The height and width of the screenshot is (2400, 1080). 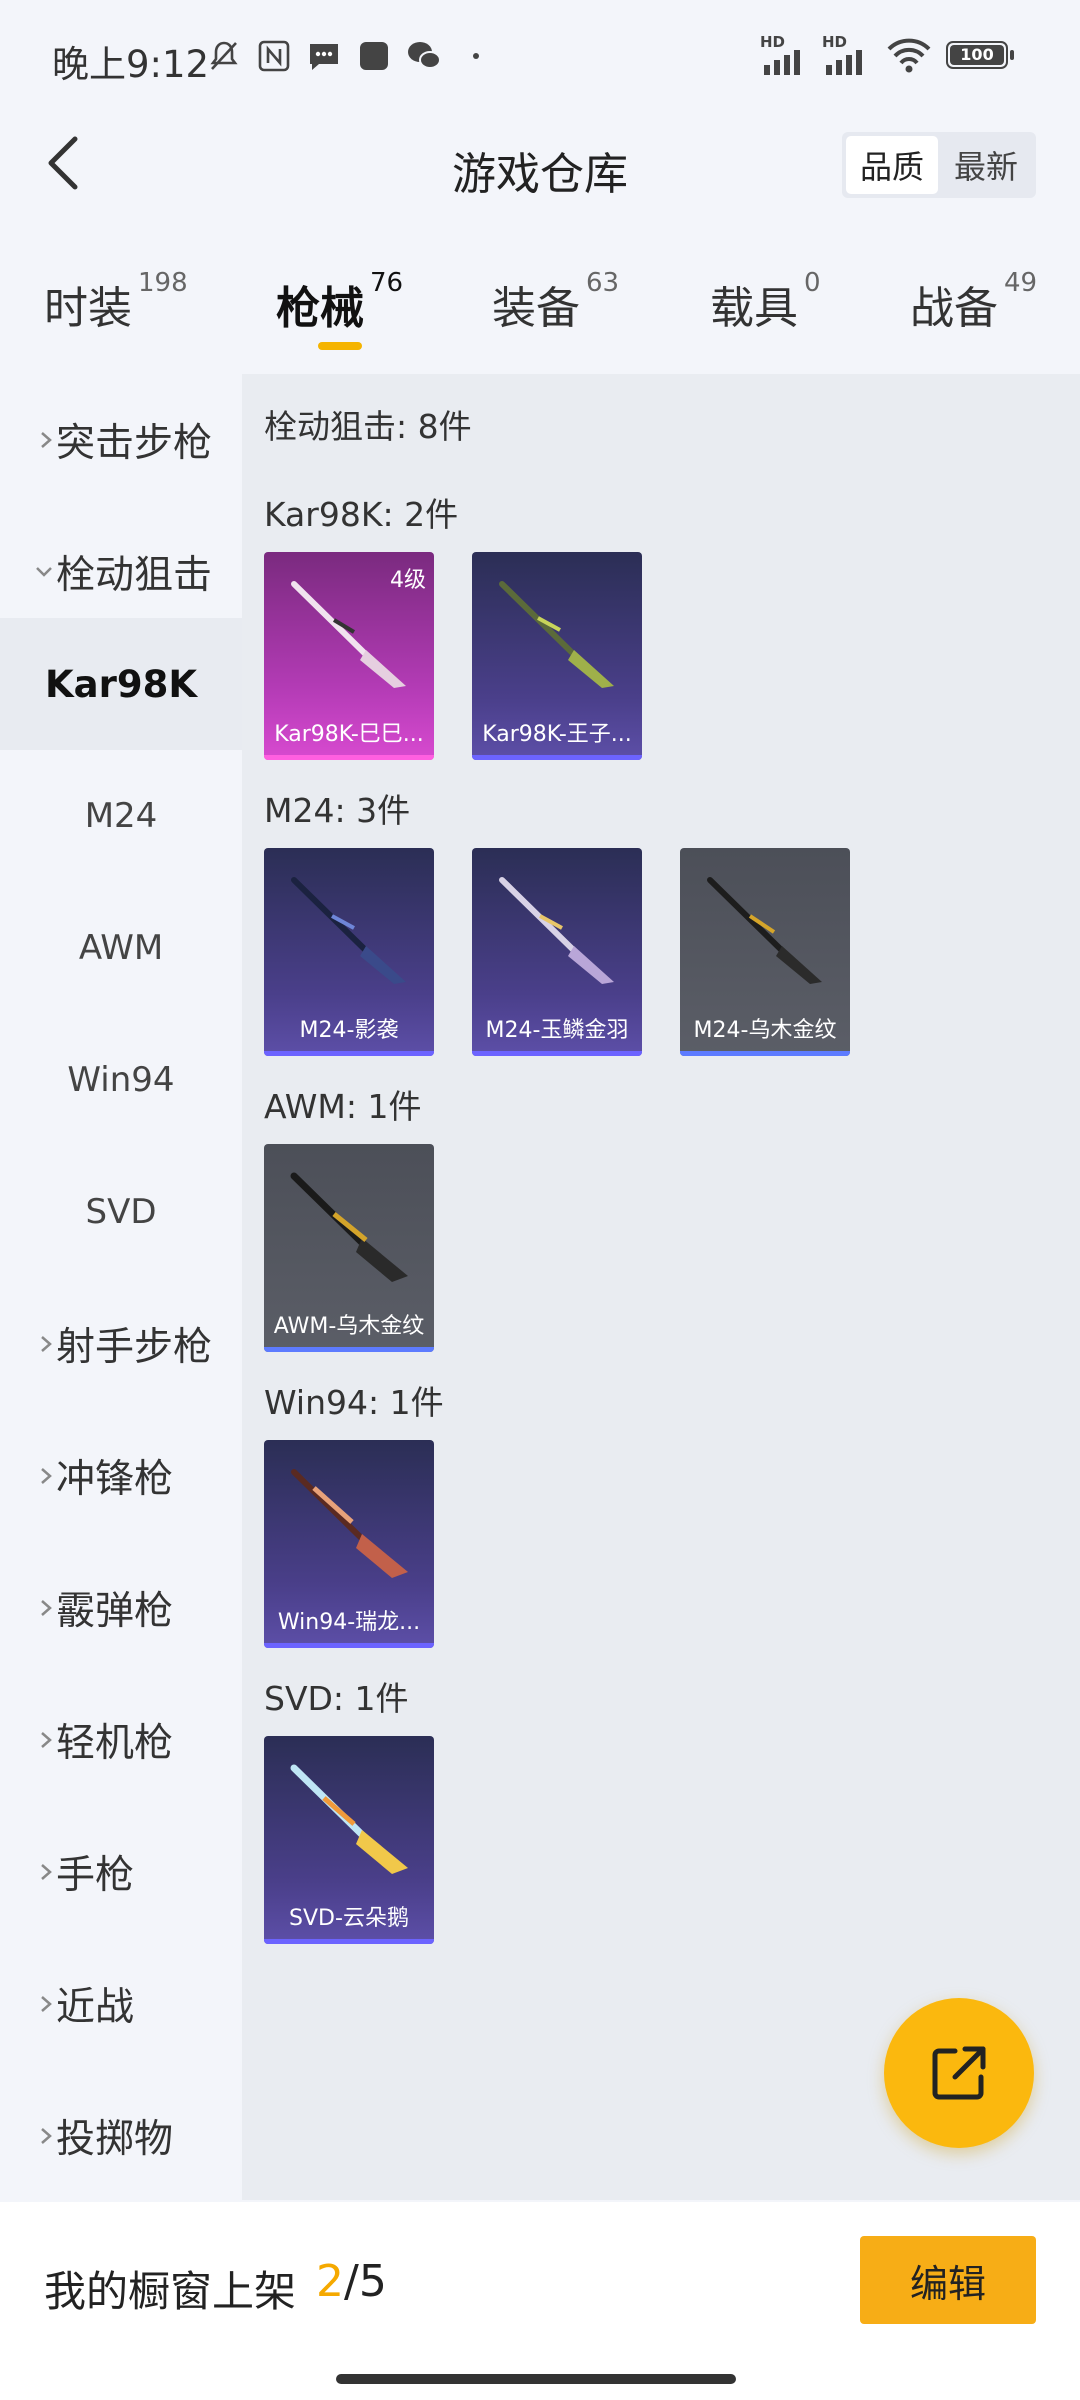 What do you see at coordinates (476, 56) in the screenshot?
I see `more-dot-icon` at bounding box center [476, 56].